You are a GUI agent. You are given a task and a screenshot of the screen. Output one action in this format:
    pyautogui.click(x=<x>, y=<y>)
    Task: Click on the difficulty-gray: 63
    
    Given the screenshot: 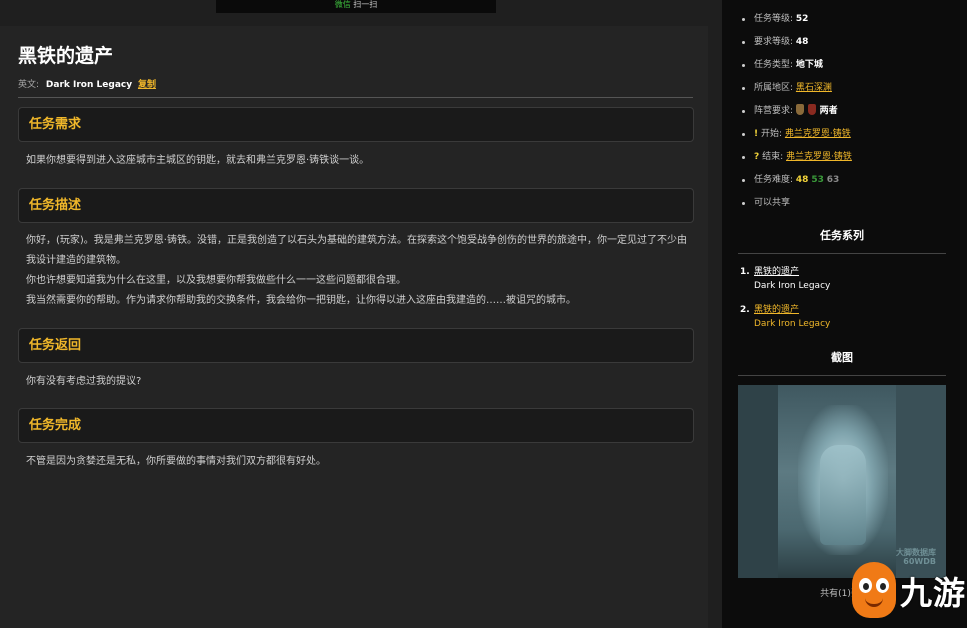 What is the action you would take?
    pyautogui.click(x=833, y=180)
    